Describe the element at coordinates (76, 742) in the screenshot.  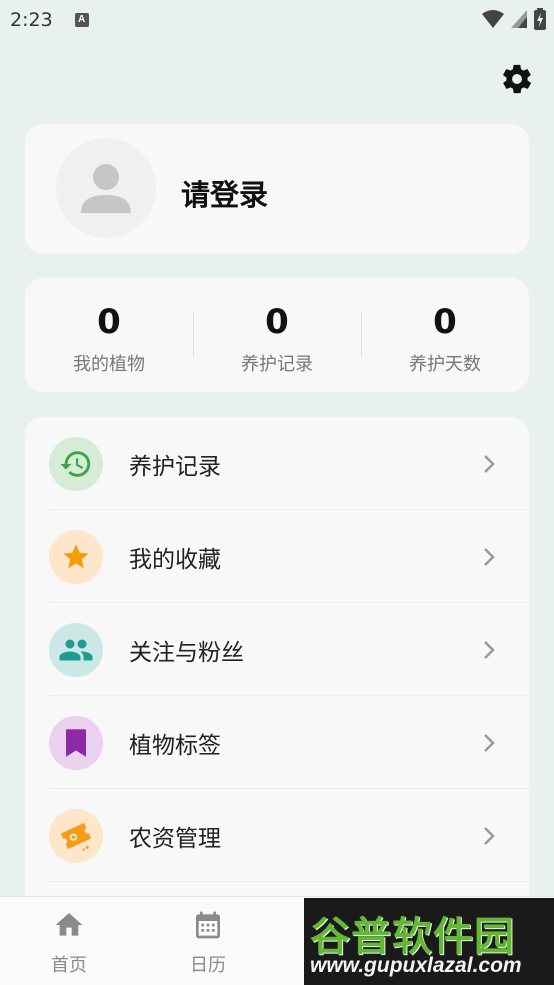
I see `bookmark-icon` at that location.